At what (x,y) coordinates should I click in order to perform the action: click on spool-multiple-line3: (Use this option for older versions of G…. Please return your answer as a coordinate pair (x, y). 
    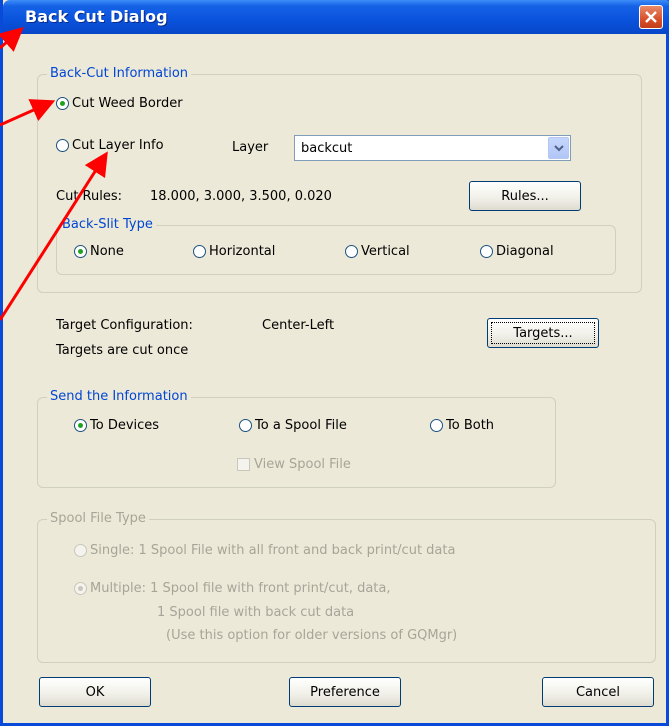
    Looking at the image, I should click on (312, 635).